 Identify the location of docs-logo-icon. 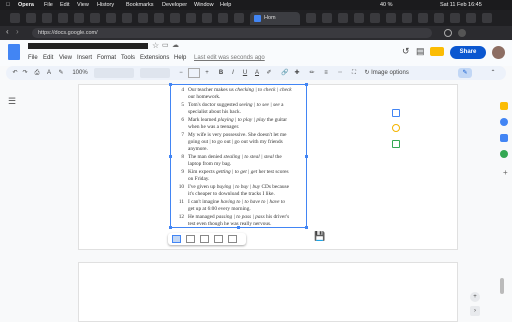
(14, 52).